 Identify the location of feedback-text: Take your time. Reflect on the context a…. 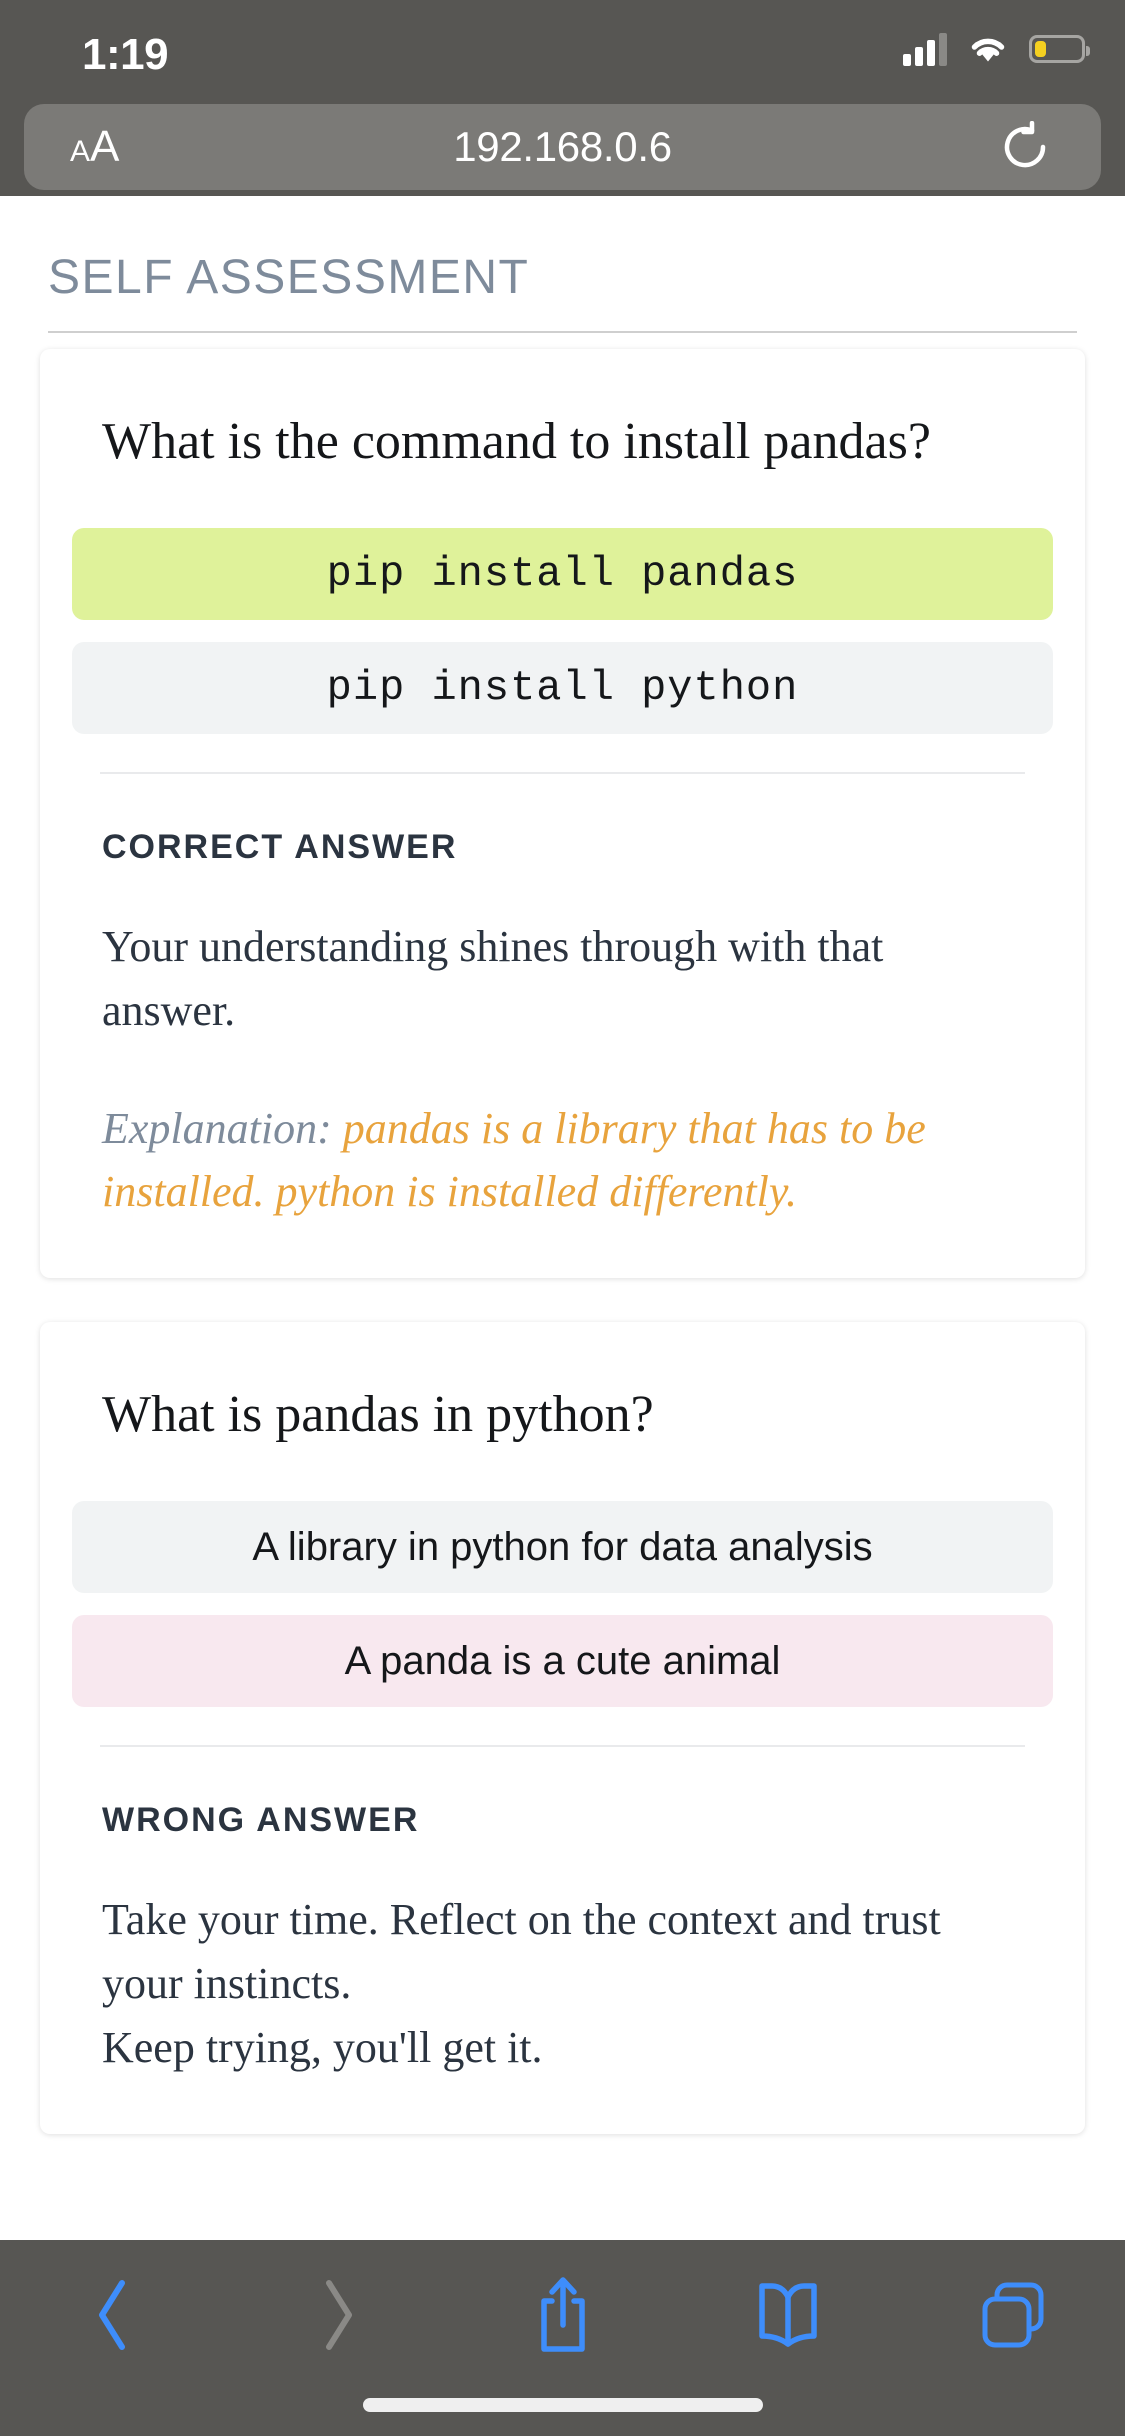
(521, 1951).